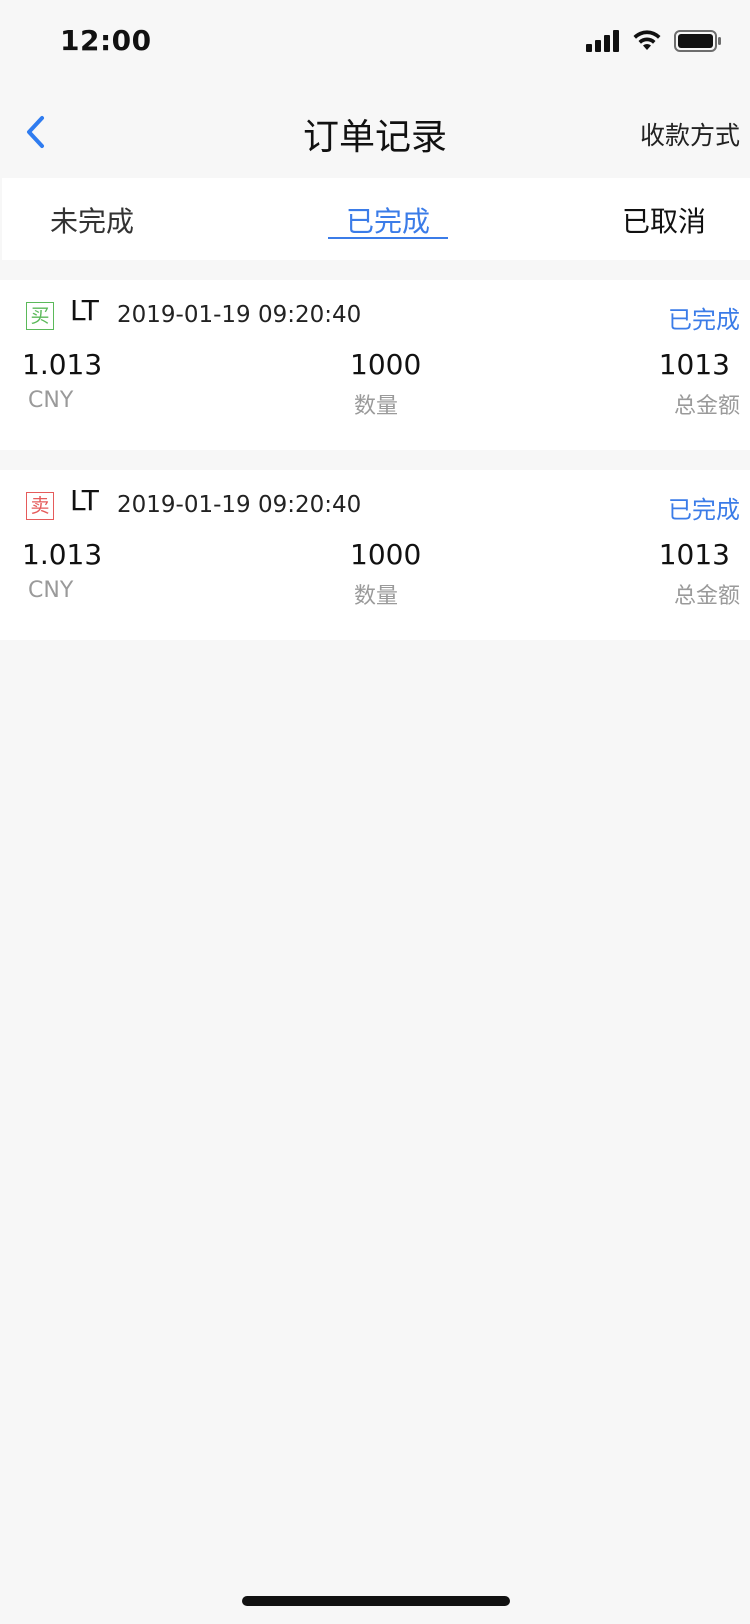 The image size is (750, 1624). What do you see at coordinates (376, 1601) in the screenshot?
I see `home-indicator` at bounding box center [376, 1601].